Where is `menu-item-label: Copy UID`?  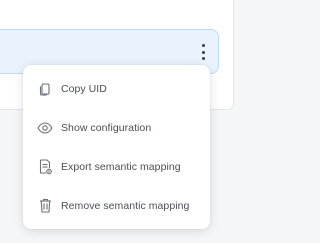 menu-item-label: Copy UID is located at coordinates (84, 88).